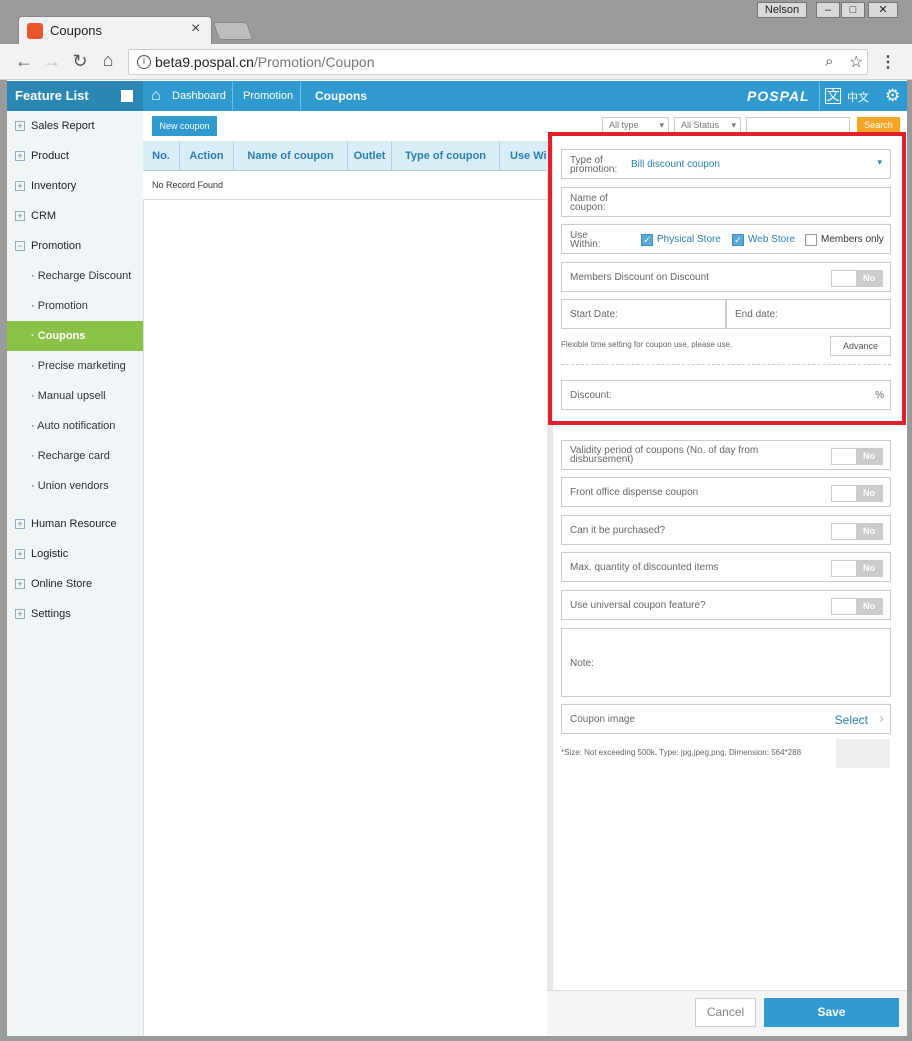 The height and width of the screenshot is (1041, 912). Describe the element at coordinates (56, 246) in the screenshot. I see `sidebar-item-label: Promotion` at that location.